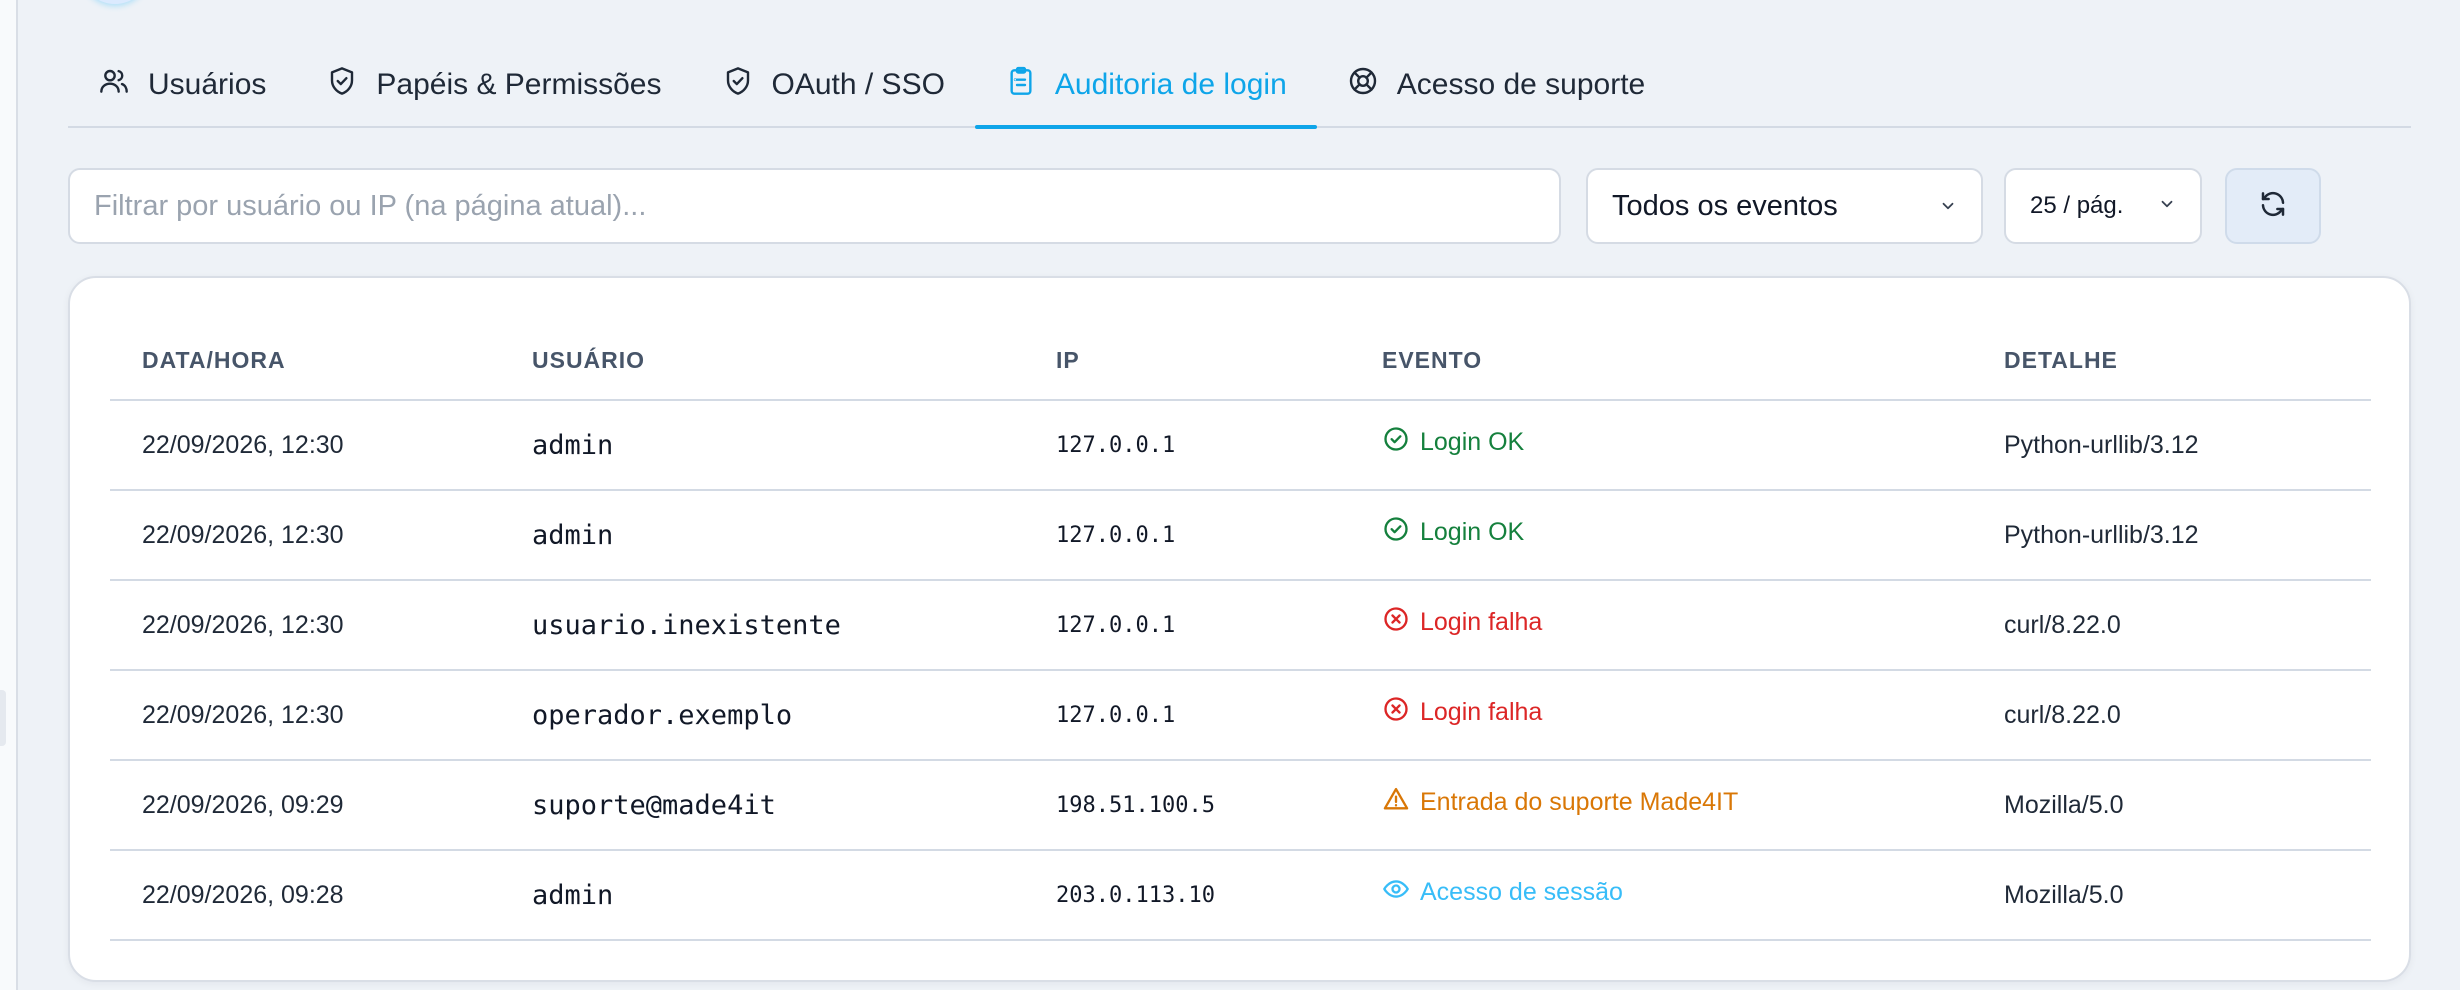 The width and height of the screenshot is (2460, 990). I want to click on tab-label: Auditoria de login, so click(1170, 84).